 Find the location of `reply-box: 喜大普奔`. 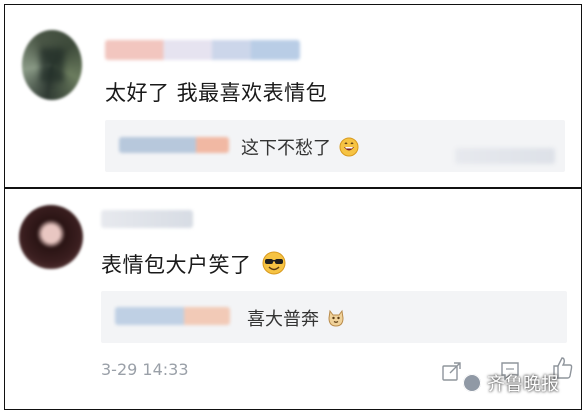

reply-box: 喜大普奔 is located at coordinates (334, 317).